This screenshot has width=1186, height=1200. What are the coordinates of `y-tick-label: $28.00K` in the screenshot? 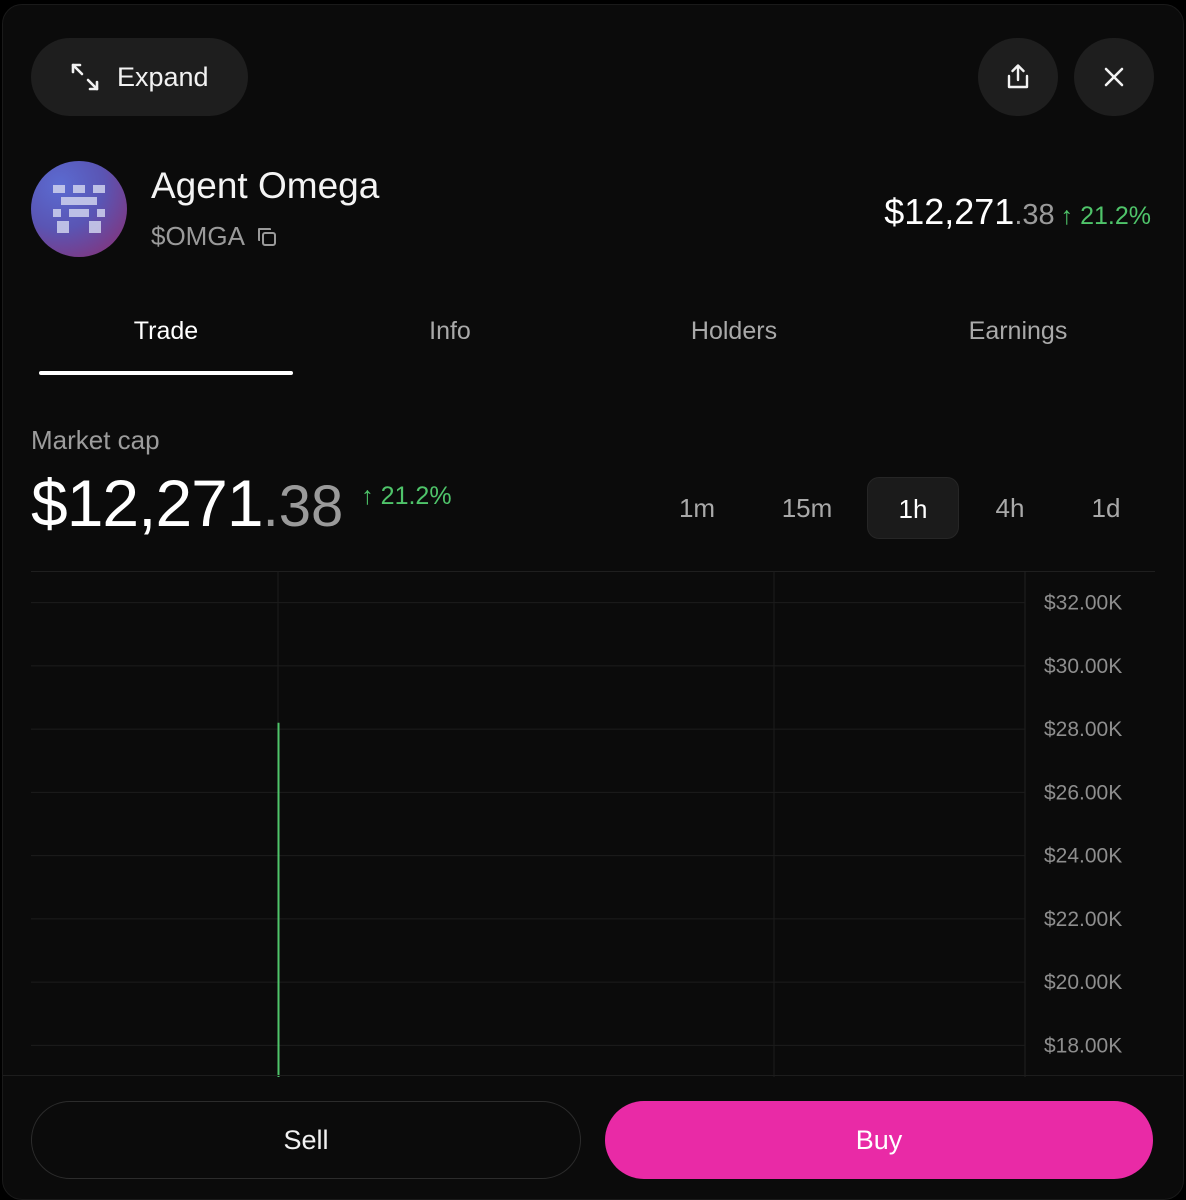 It's located at (1083, 729).